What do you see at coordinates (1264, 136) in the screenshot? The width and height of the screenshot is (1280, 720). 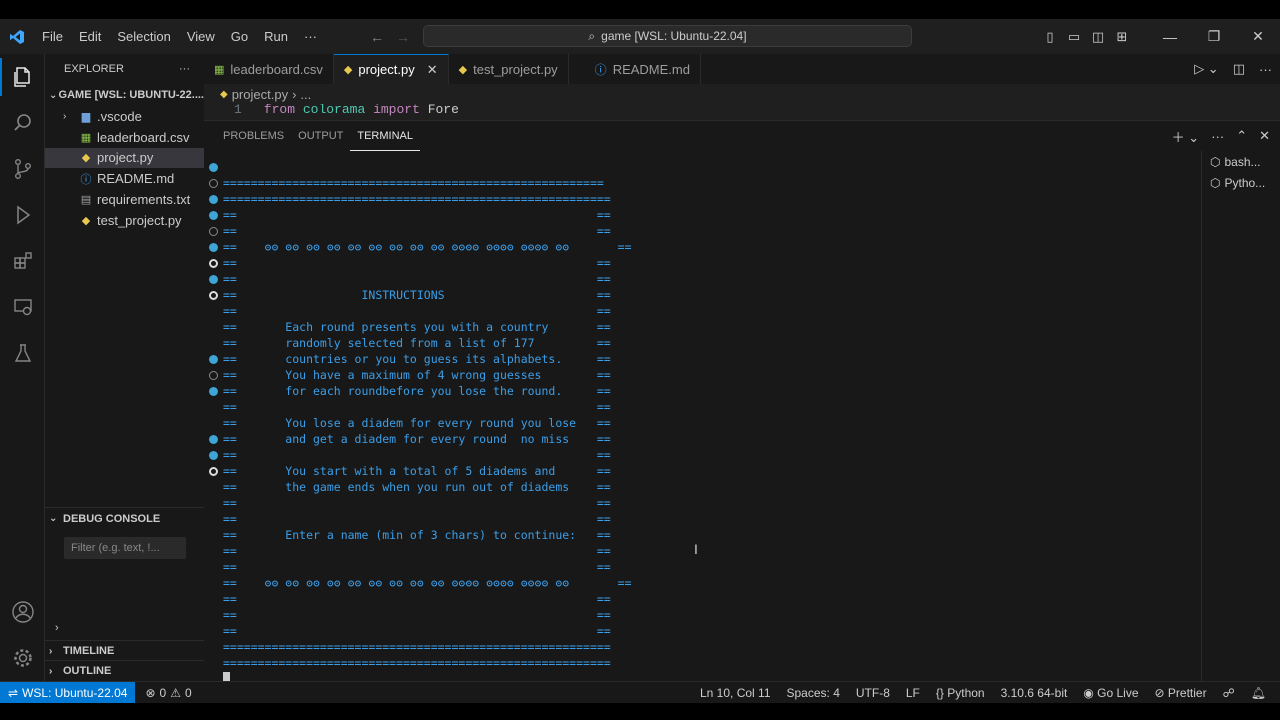 I see `close-panel-icon: ✕` at bounding box center [1264, 136].